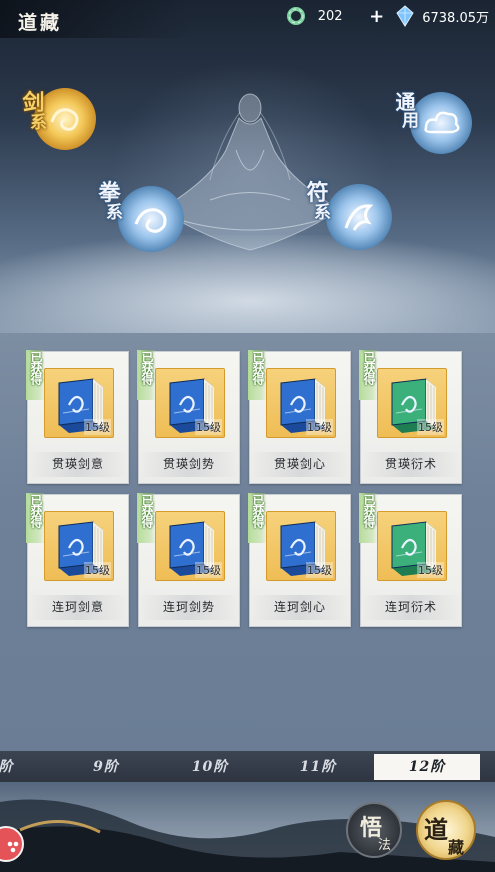 The height and width of the screenshot is (872, 495). I want to click on comprehend-dharma-button: 悟 法, so click(374, 830).